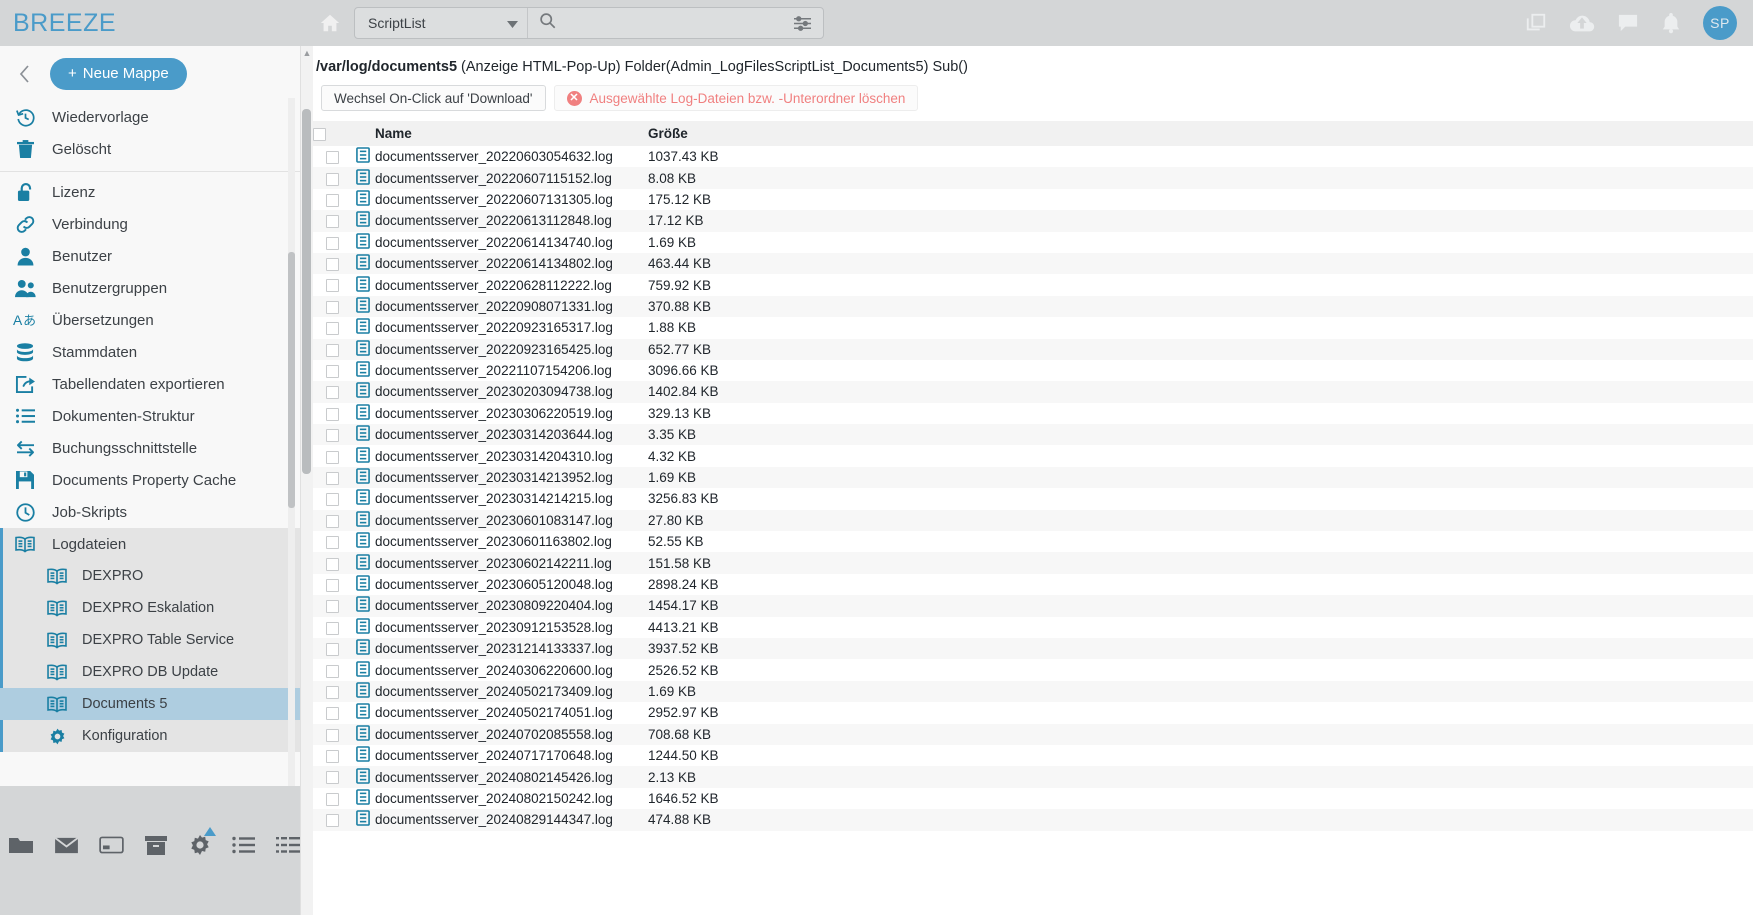  I want to click on window-copy-icon, so click(1536, 23).